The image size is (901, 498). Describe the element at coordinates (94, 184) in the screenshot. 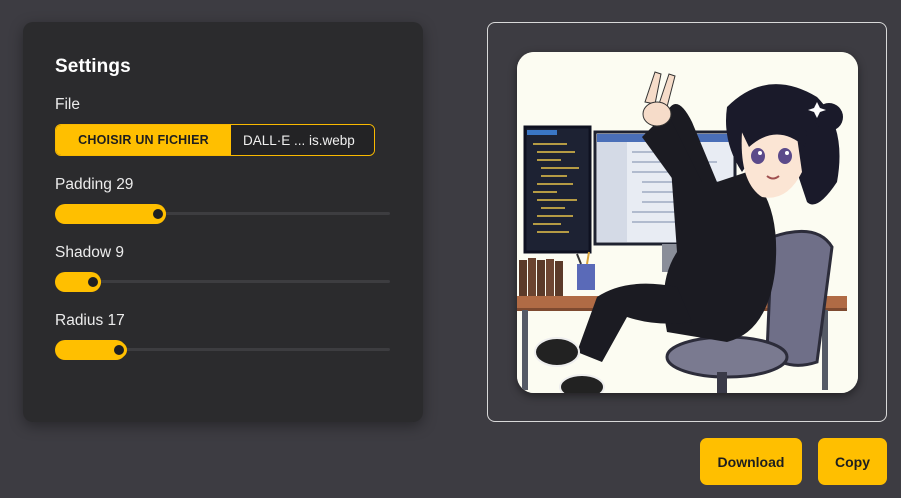

I see `padding-label: Padding 29` at that location.